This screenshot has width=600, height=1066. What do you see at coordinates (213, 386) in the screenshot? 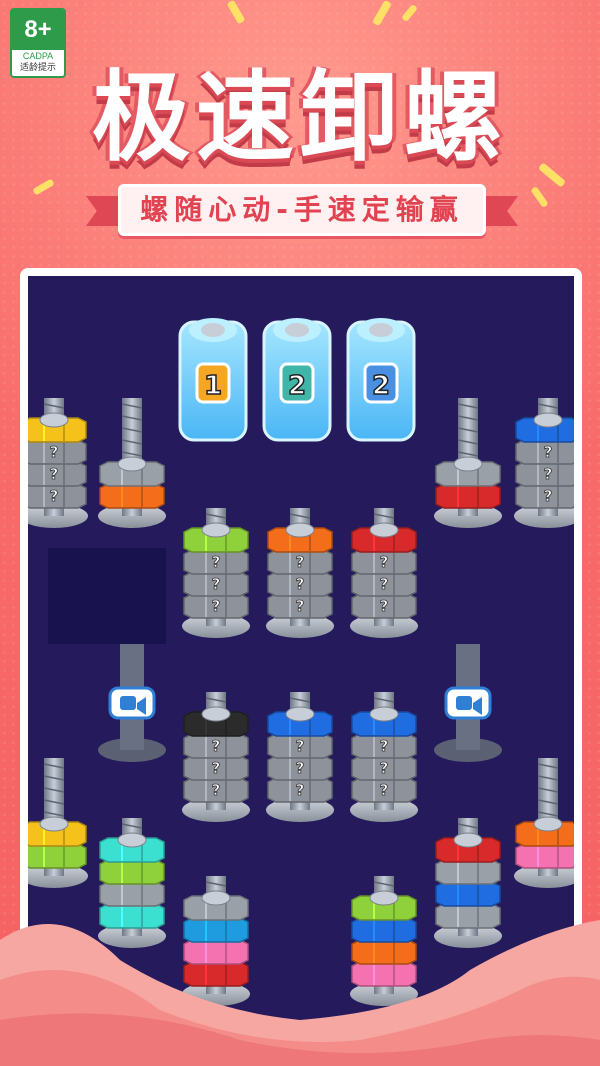
I see `counter-value: 1` at bounding box center [213, 386].